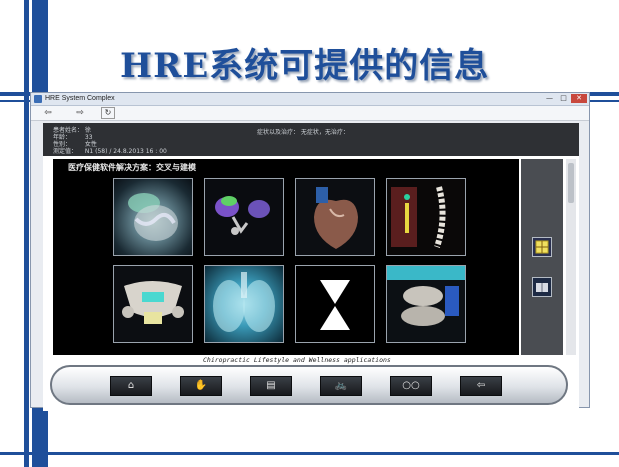 Image resolution: width=619 pixels, height=467 pixels. What do you see at coordinates (65, 151) in the screenshot?
I see `test-value-label: 测定值：` at bounding box center [65, 151].